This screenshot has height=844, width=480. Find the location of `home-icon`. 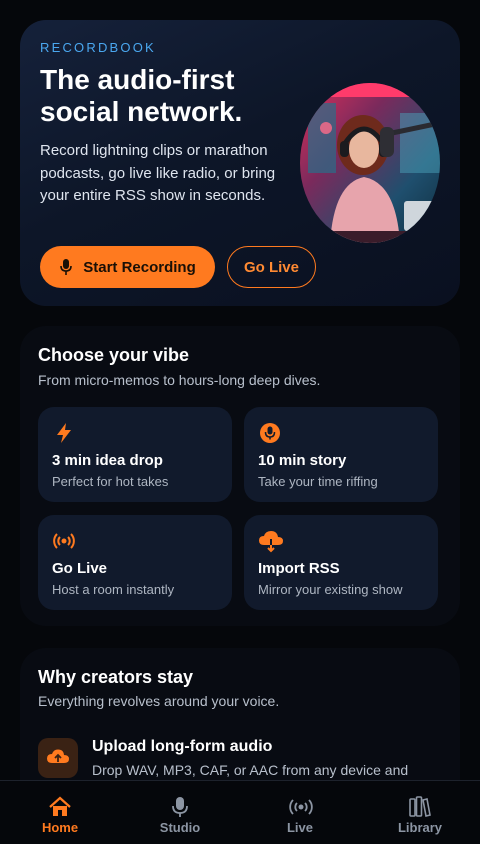

home-icon is located at coordinates (60, 807).